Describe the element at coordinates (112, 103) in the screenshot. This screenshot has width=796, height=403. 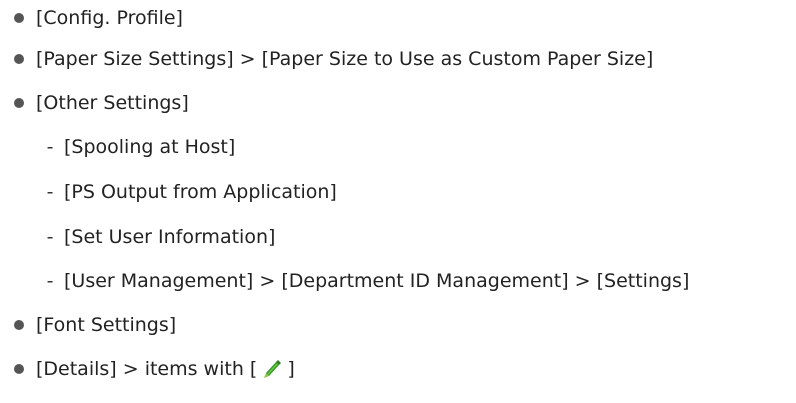
I see `list-item-text: [Other Settings]` at that location.